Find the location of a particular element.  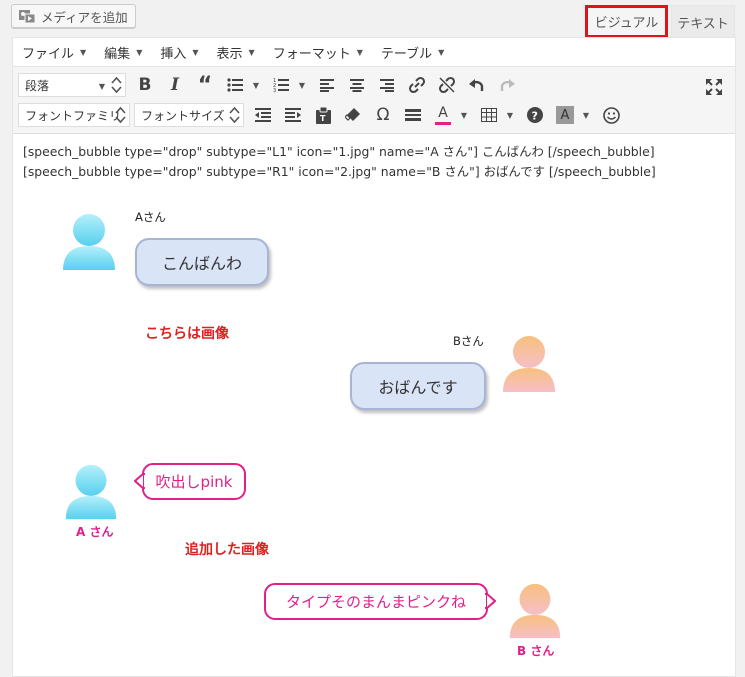

bullet-list-icon is located at coordinates (235, 85).